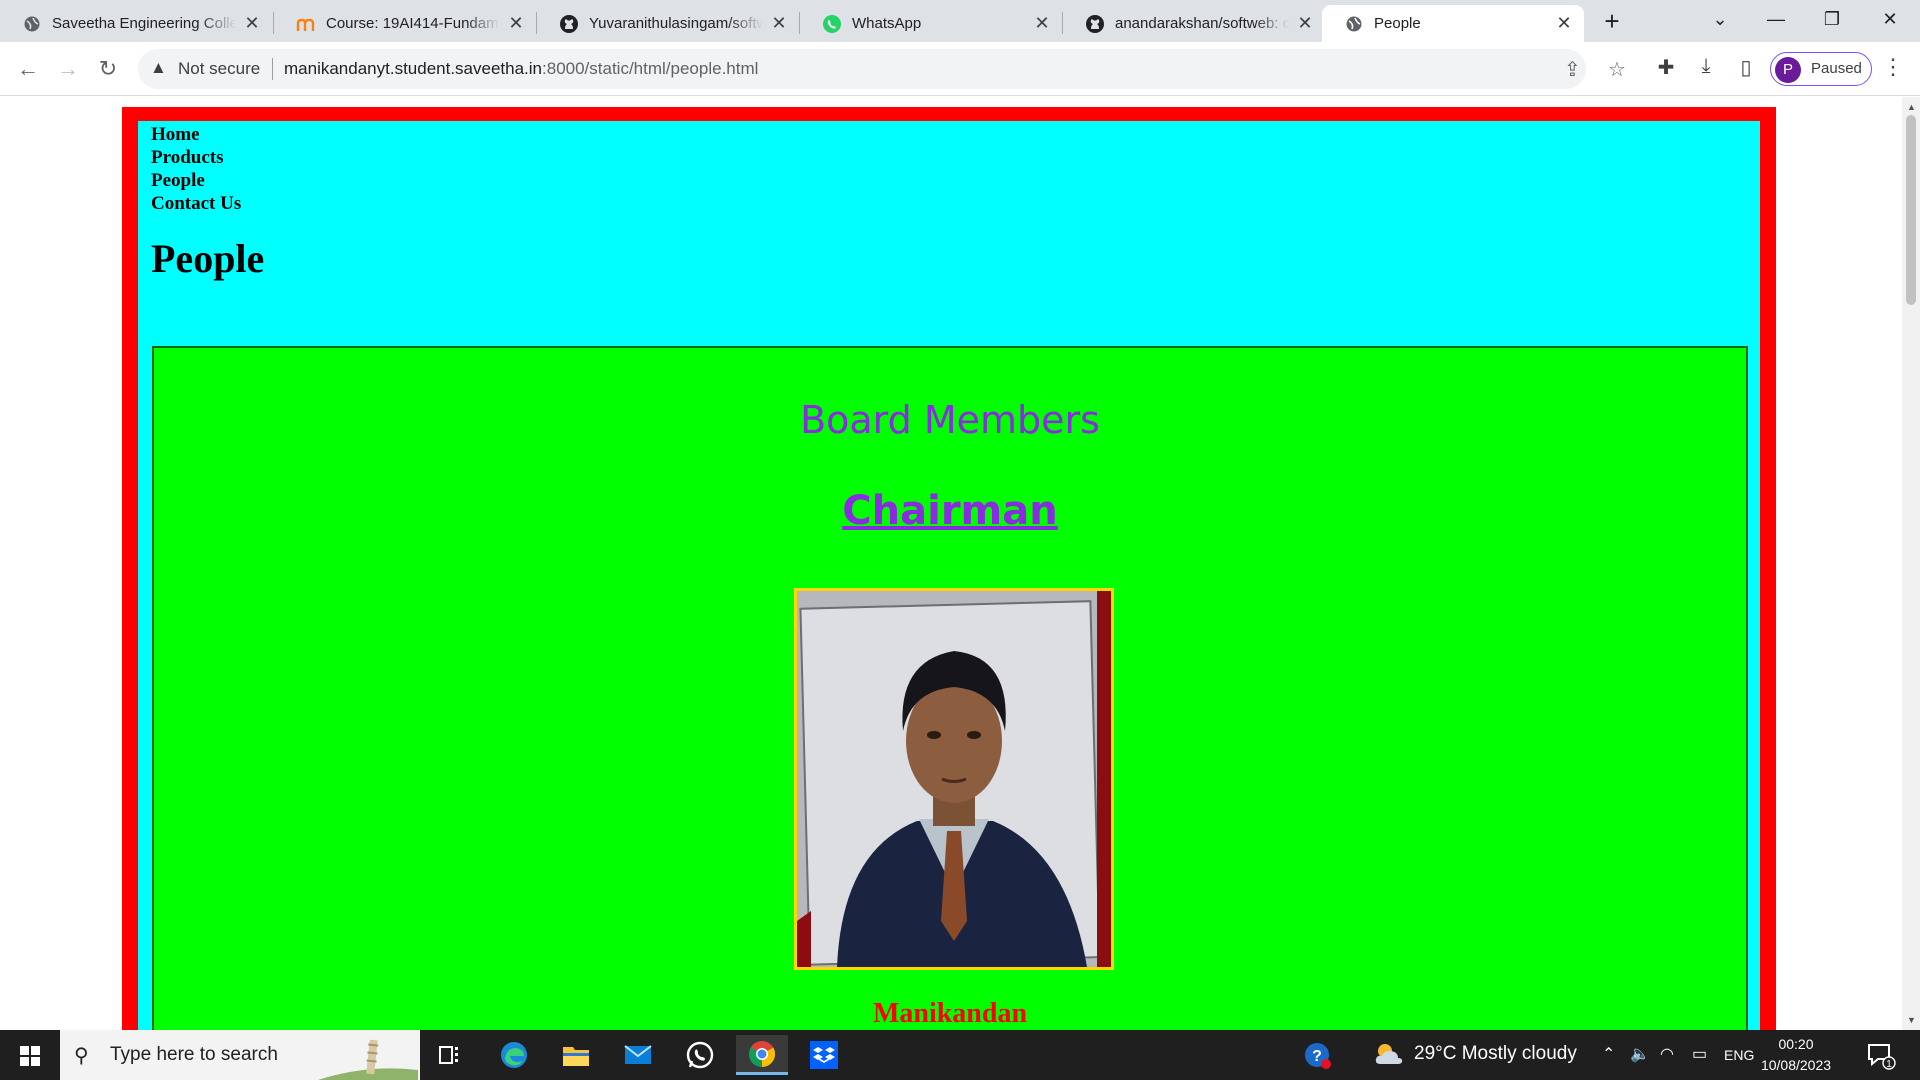 The width and height of the screenshot is (1920, 1080). What do you see at coordinates (950, 420) in the screenshot?
I see `section-heading: Board Members` at bounding box center [950, 420].